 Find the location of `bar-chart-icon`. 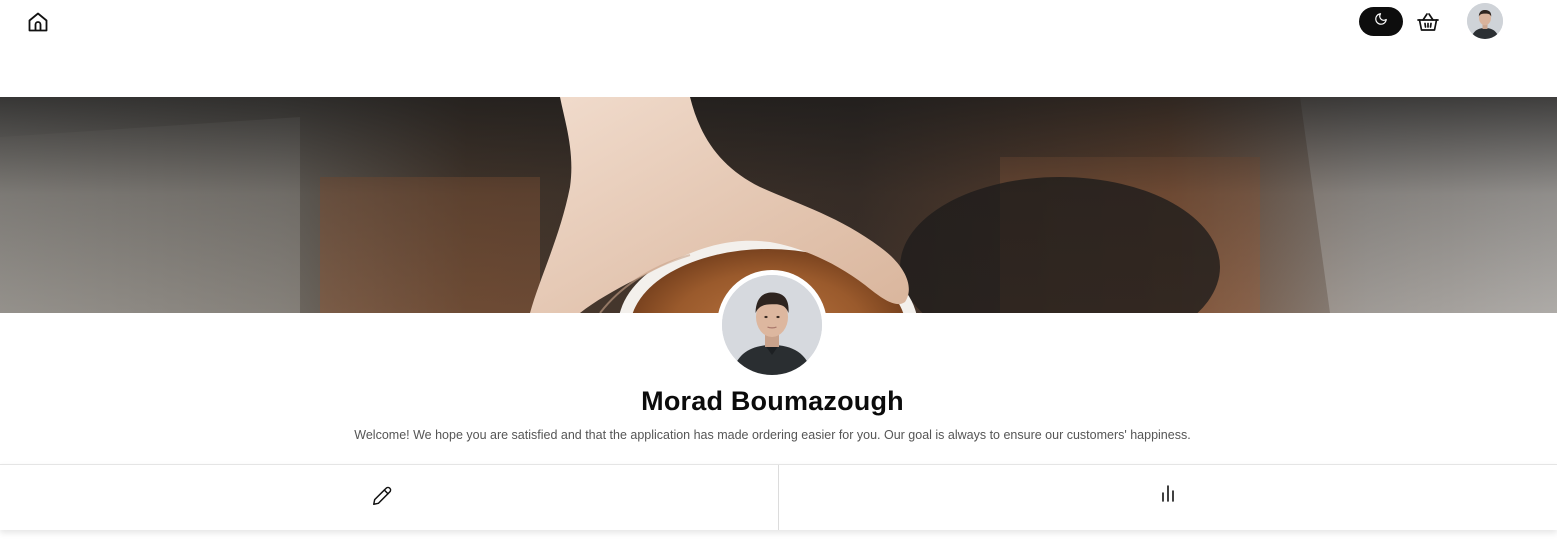

bar-chart-icon is located at coordinates (1168, 495).